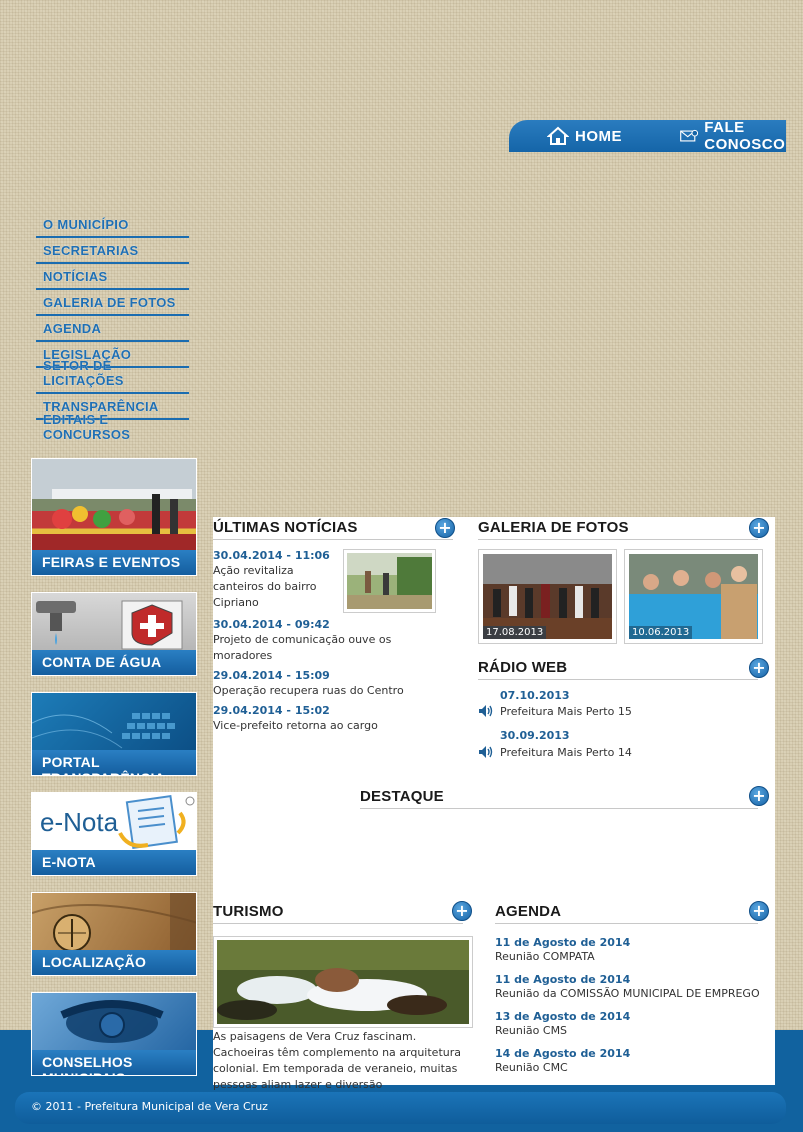 The image size is (803, 1132). What do you see at coordinates (545, 956) in the screenshot?
I see `agenda-title: Reunião COMPATA` at bounding box center [545, 956].